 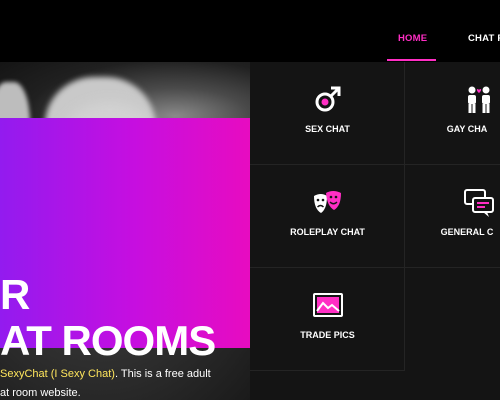 What do you see at coordinates (467, 232) in the screenshot?
I see `room-label: GENERAL C` at bounding box center [467, 232].